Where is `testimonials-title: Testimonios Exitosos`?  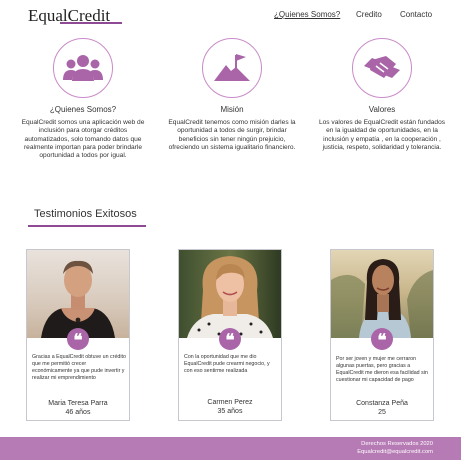
testimonials-title: Testimonios Exitosos is located at coordinates (85, 214).